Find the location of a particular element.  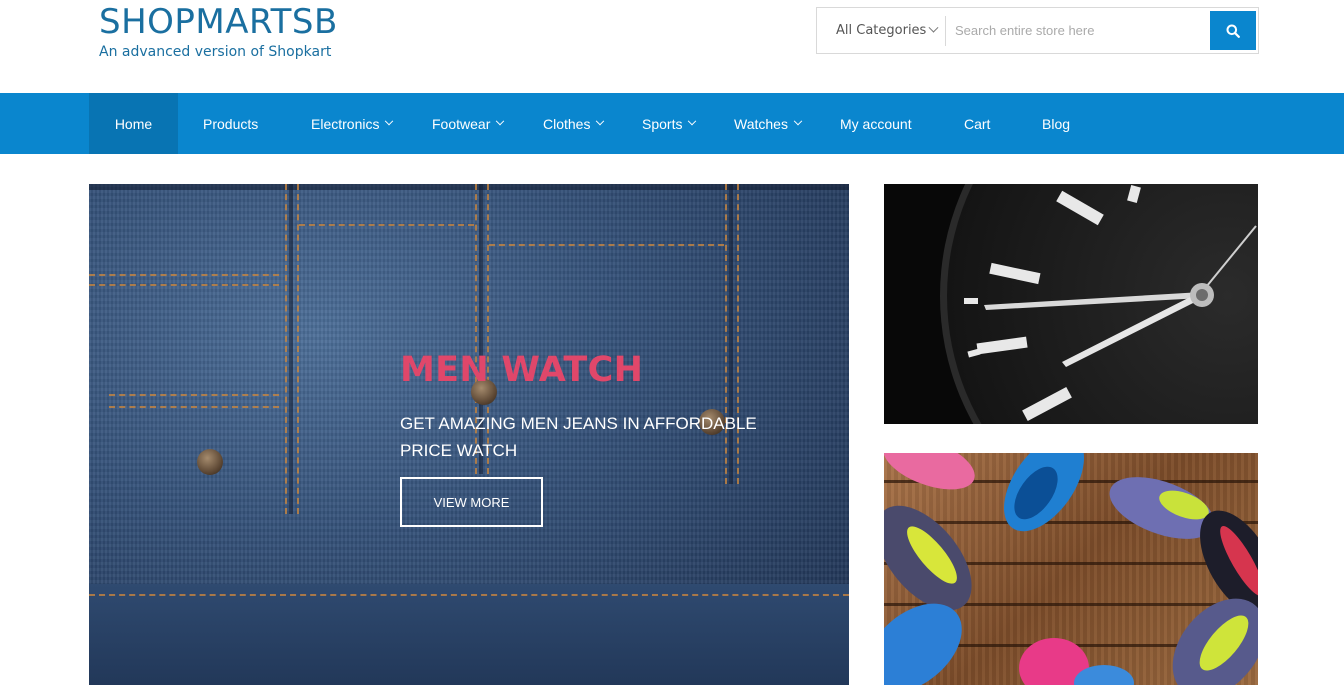

nav-item-blog: Blog is located at coordinates (1056, 123).